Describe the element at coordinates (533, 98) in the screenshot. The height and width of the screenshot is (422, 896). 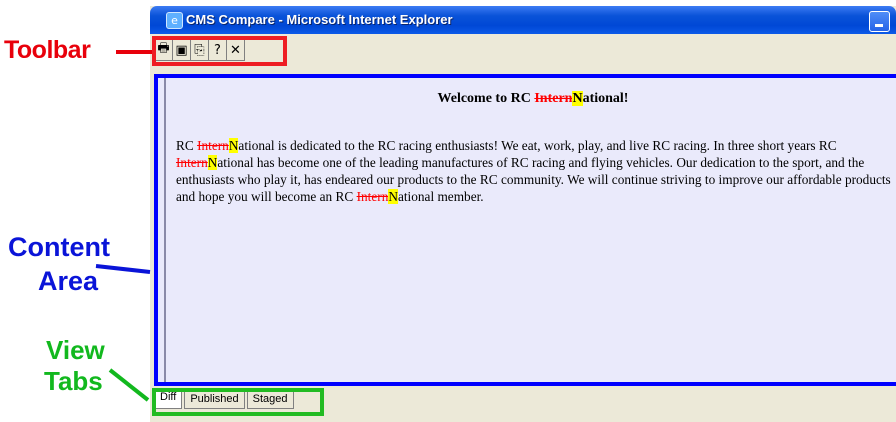
I see `page-heading: Welcome to RC InternNational!` at that location.